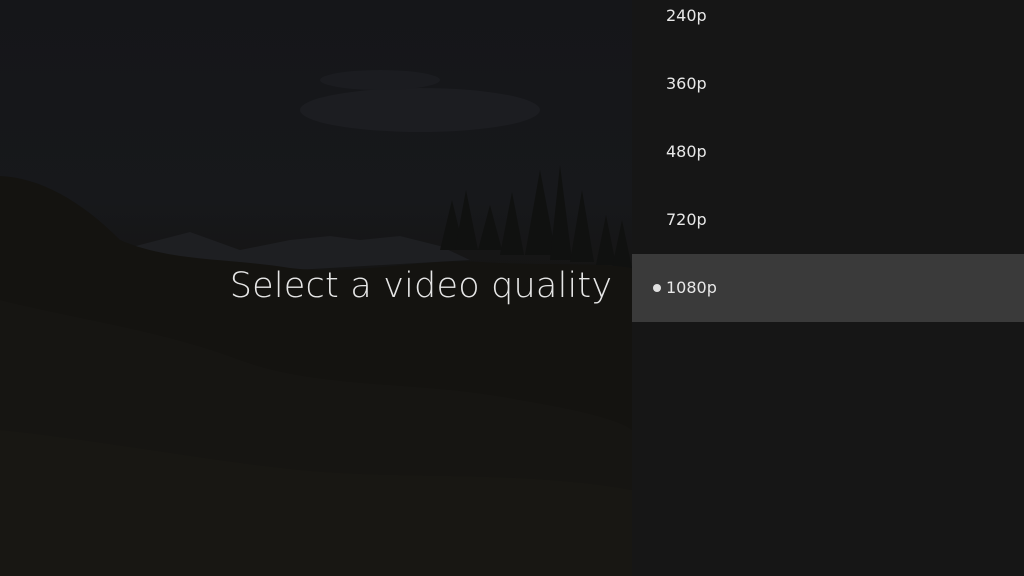 This screenshot has width=1024, height=576. What do you see at coordinates (828, 152) in the screenshot?
I see `quality-option-480p: 480p` at bounding box center [828, 152].